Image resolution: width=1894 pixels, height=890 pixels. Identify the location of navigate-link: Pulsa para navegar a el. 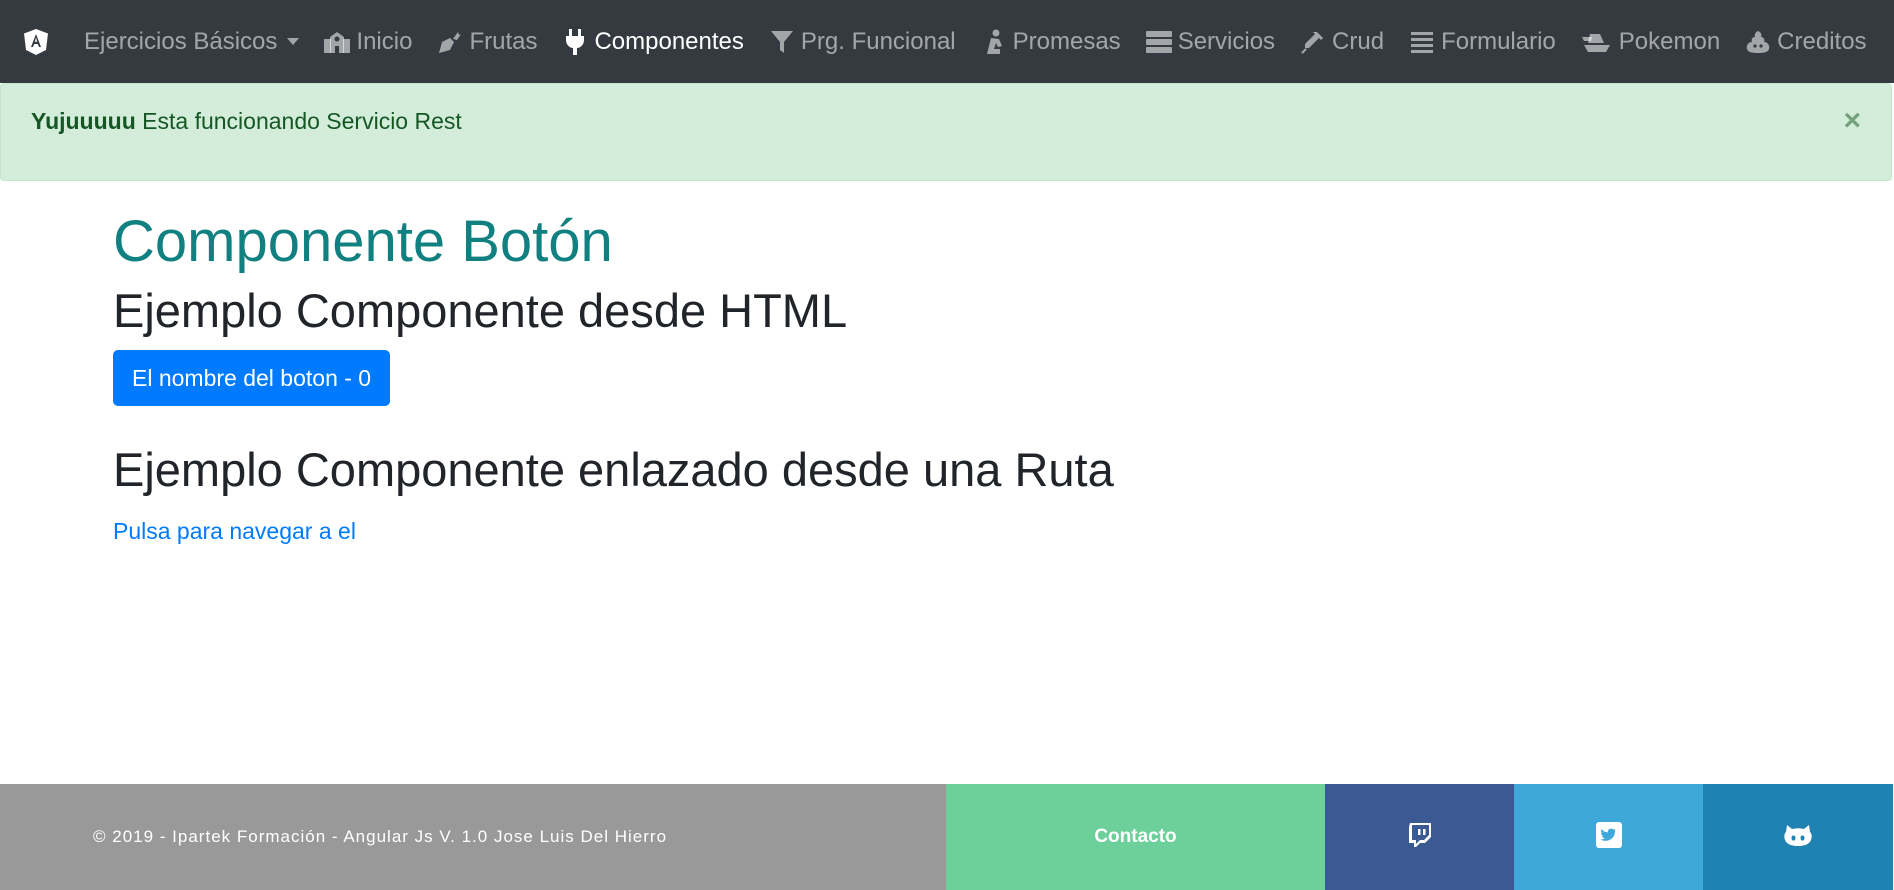
(234, 531).